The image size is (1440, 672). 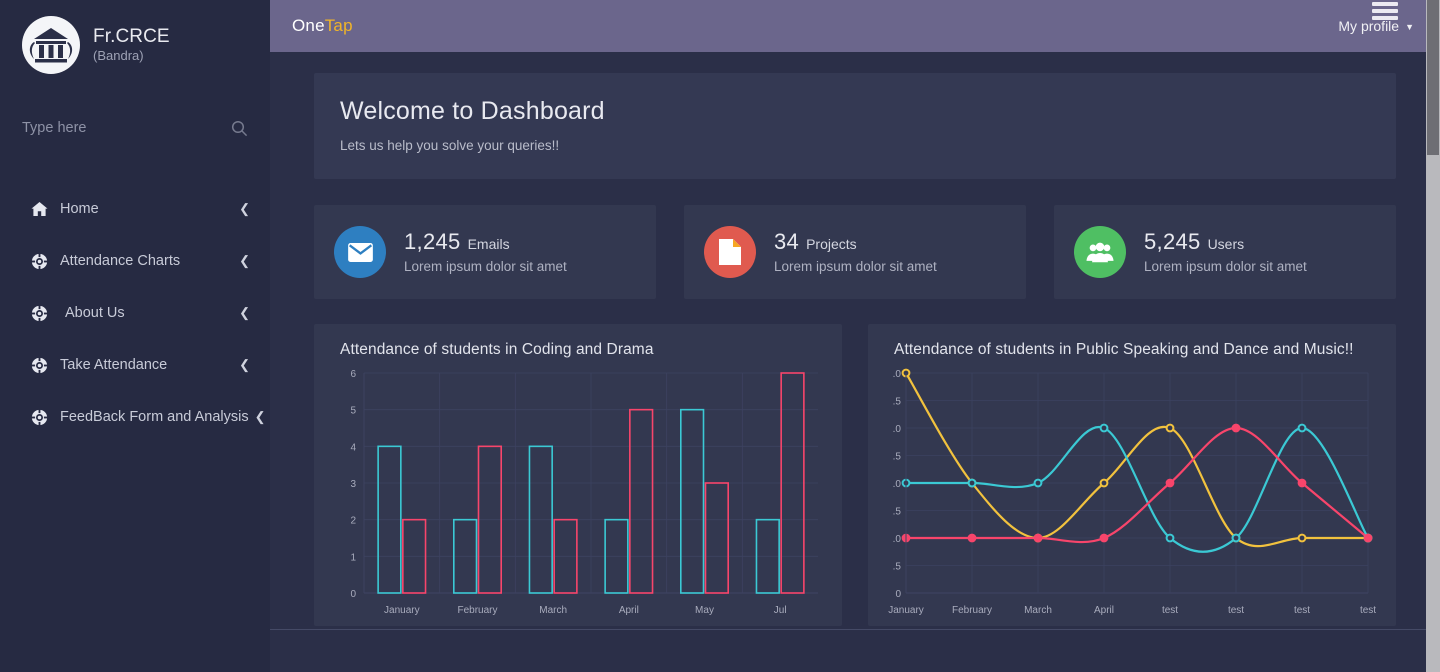 What do you see at coordinates (353, 447) in the screenshot?
I see `svg-text: 4` at bounding box center [353, 447].